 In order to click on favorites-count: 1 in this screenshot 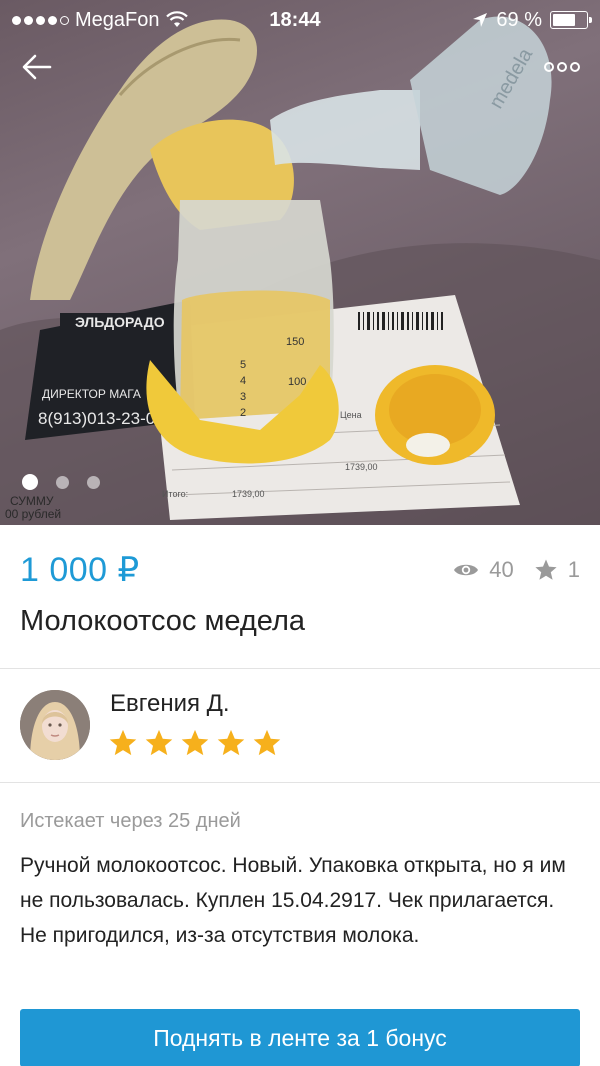, I will do `click(573, 569)`.